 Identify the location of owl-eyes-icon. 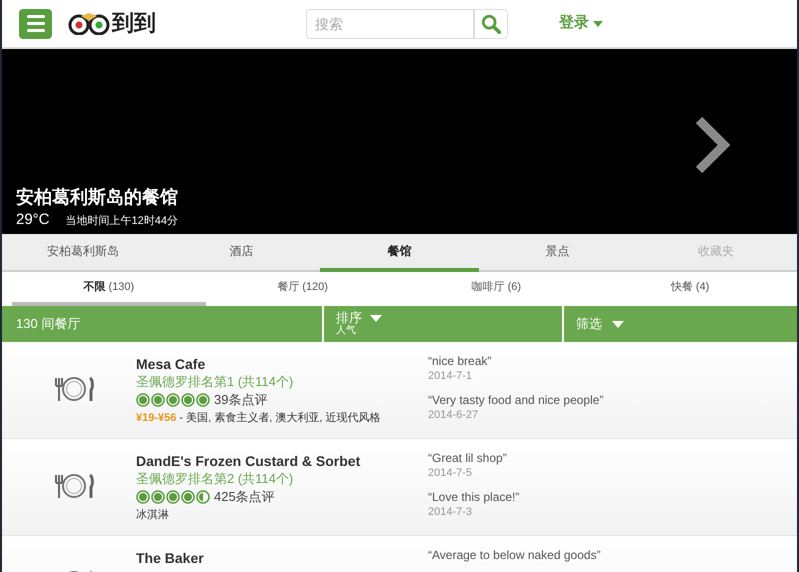
(89, 23).